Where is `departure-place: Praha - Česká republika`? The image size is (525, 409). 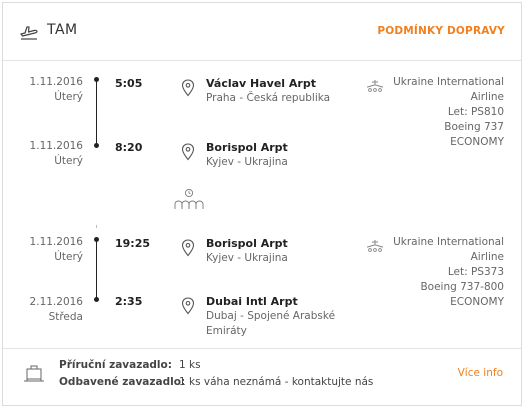 departure-place: Praha - Česká republika is located at coordinates (268, 98).